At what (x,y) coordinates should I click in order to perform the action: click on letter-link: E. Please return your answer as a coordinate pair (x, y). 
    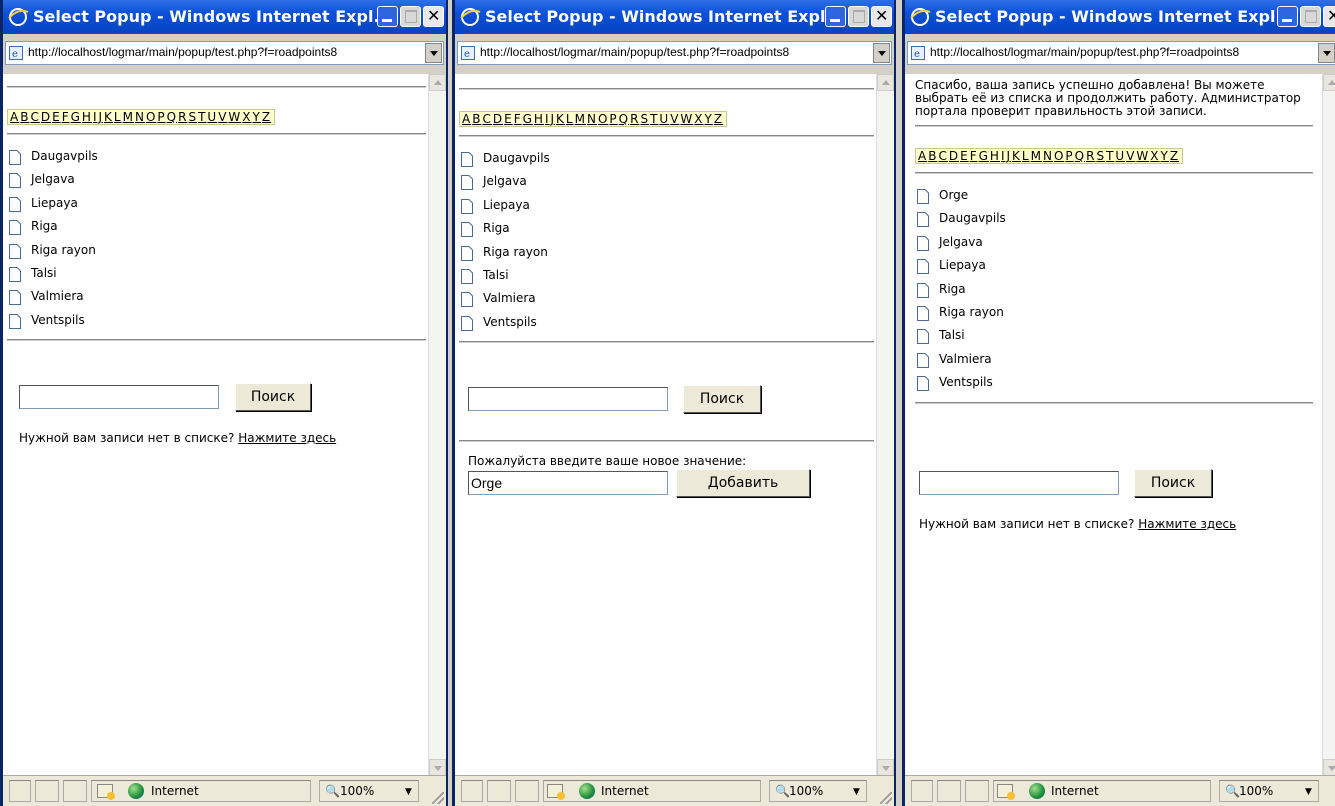
    Looking at the image, I should click on (56, 117).